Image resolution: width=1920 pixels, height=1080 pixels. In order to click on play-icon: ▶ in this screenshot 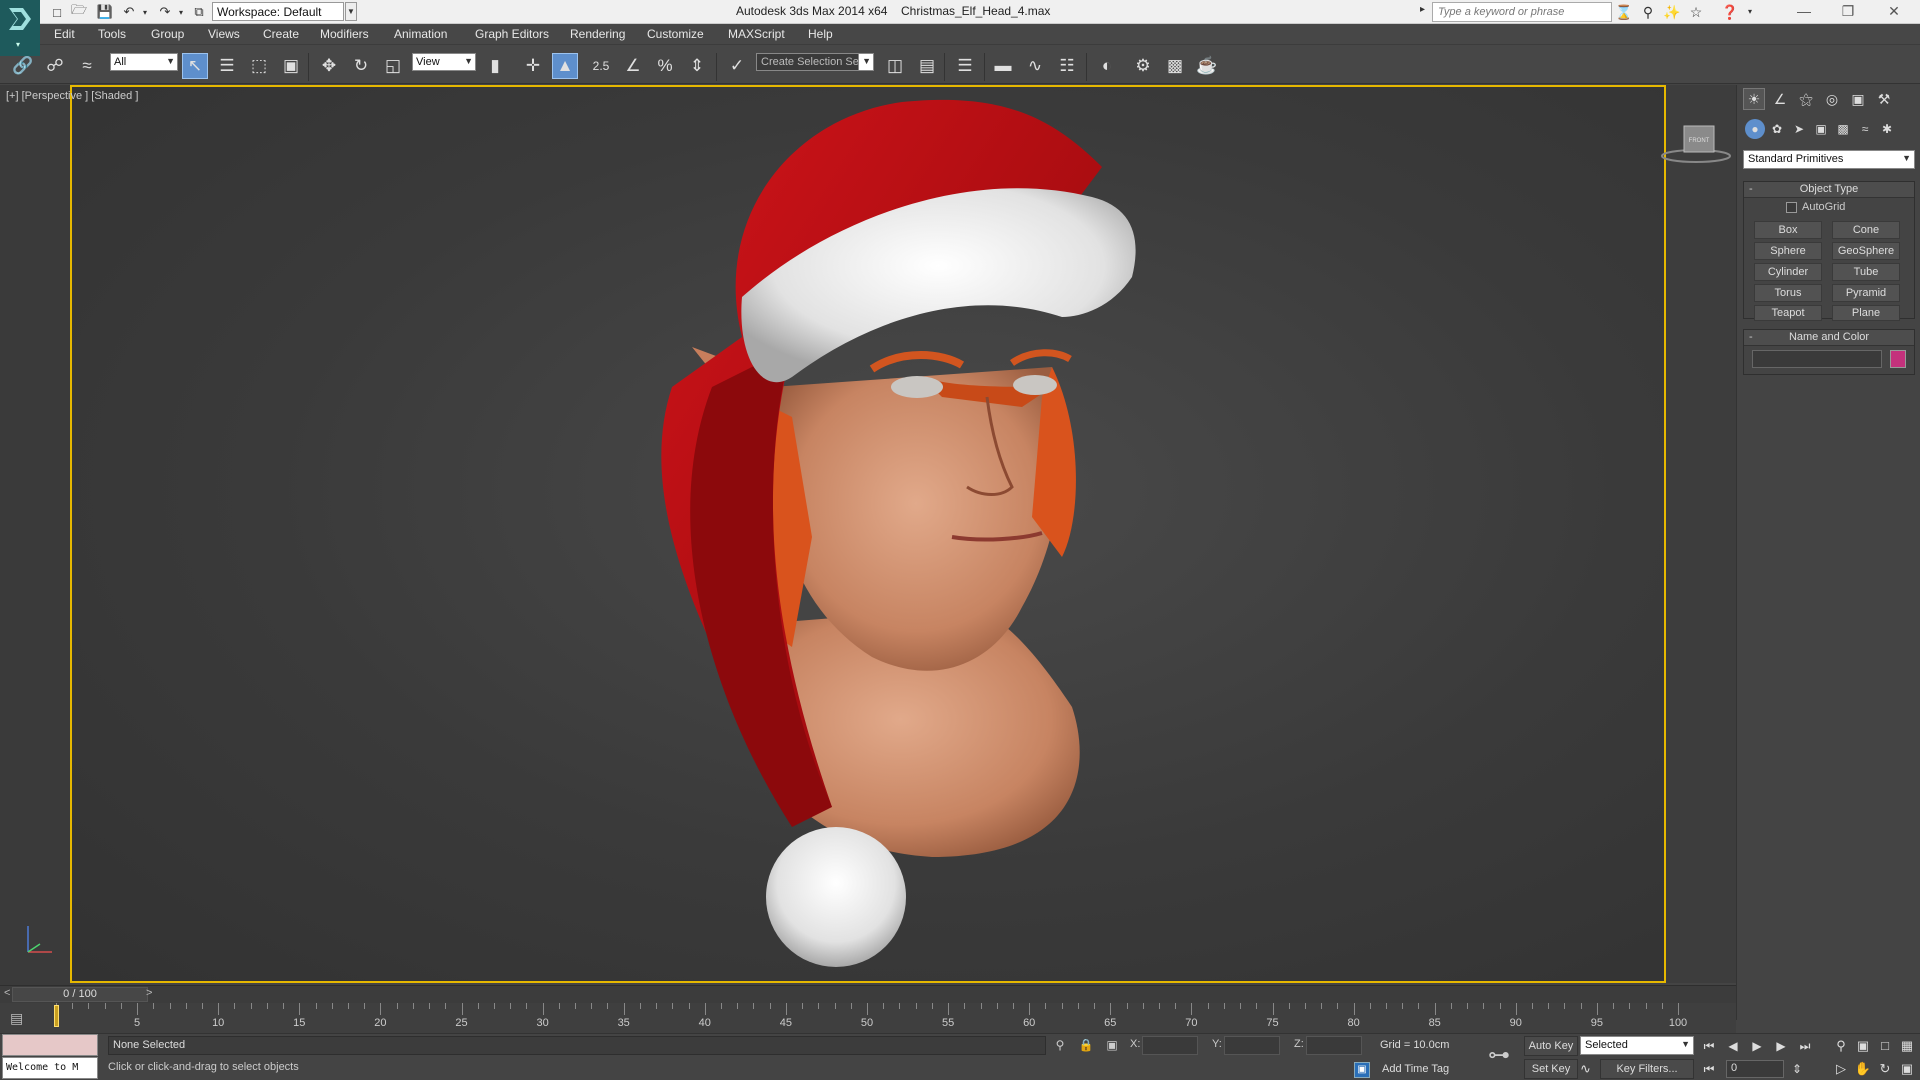, I will do `click(1757, 1046)`.